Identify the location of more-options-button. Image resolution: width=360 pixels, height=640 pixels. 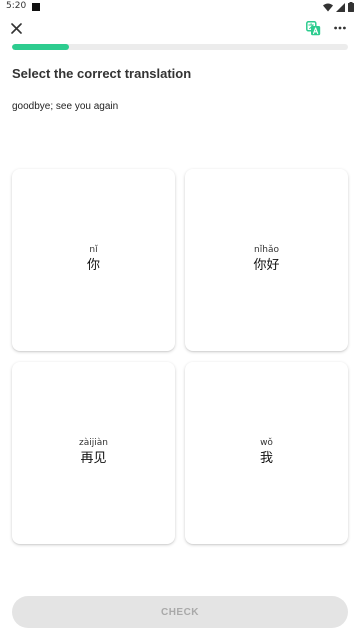
(340, 28).